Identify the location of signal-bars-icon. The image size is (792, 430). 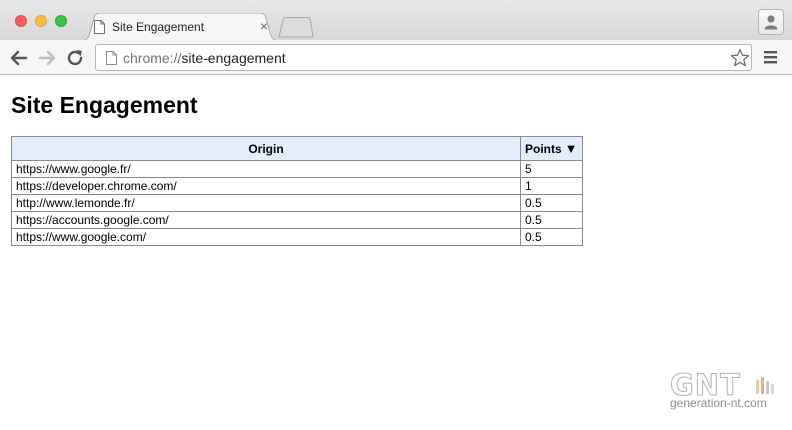
(765, 385).